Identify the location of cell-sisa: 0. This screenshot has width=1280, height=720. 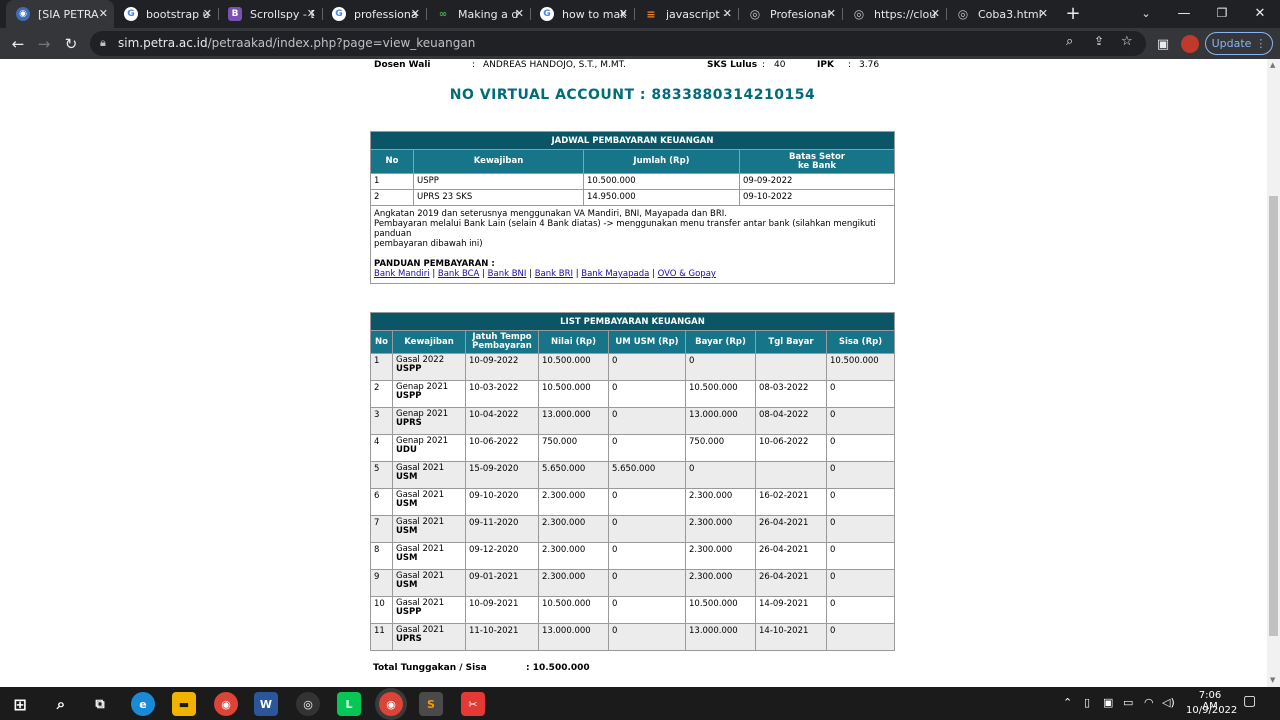
(860, 502).